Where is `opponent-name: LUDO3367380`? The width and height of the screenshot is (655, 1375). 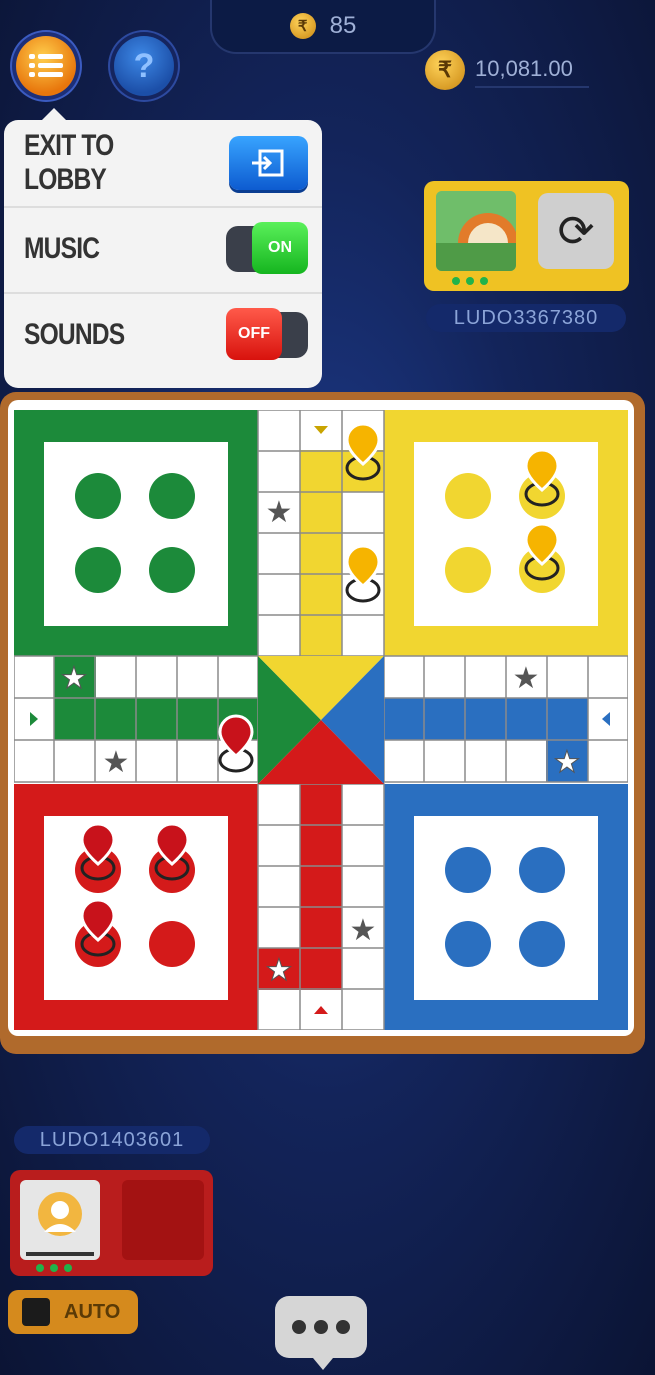
opponent-name: LUDO3367380 is located at coordinates (526, 318).